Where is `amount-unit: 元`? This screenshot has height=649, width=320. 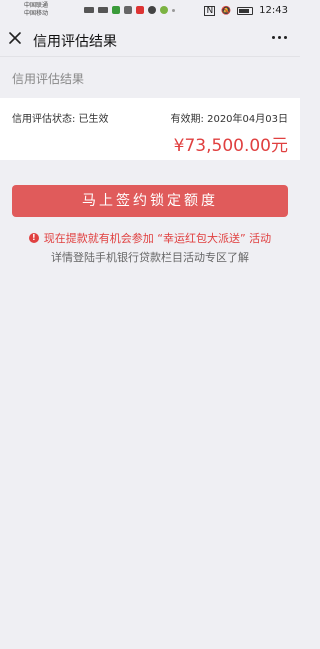
amount-unit: 元 is located at coordinates (279, 146).